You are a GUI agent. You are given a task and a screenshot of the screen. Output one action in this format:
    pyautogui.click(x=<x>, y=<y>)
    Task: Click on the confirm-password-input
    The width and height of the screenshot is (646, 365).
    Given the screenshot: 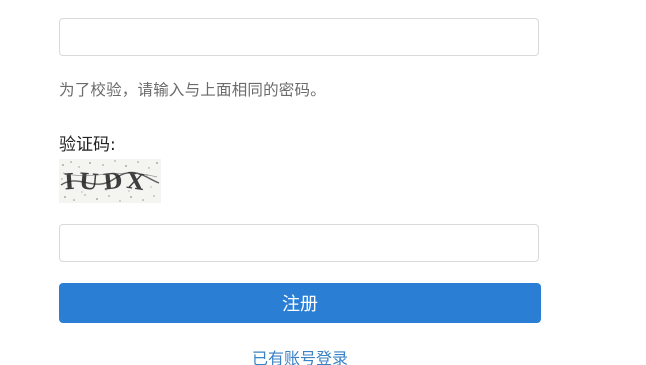 What is the action you would take?
    pyautogui.click(x=299, y=37)
    